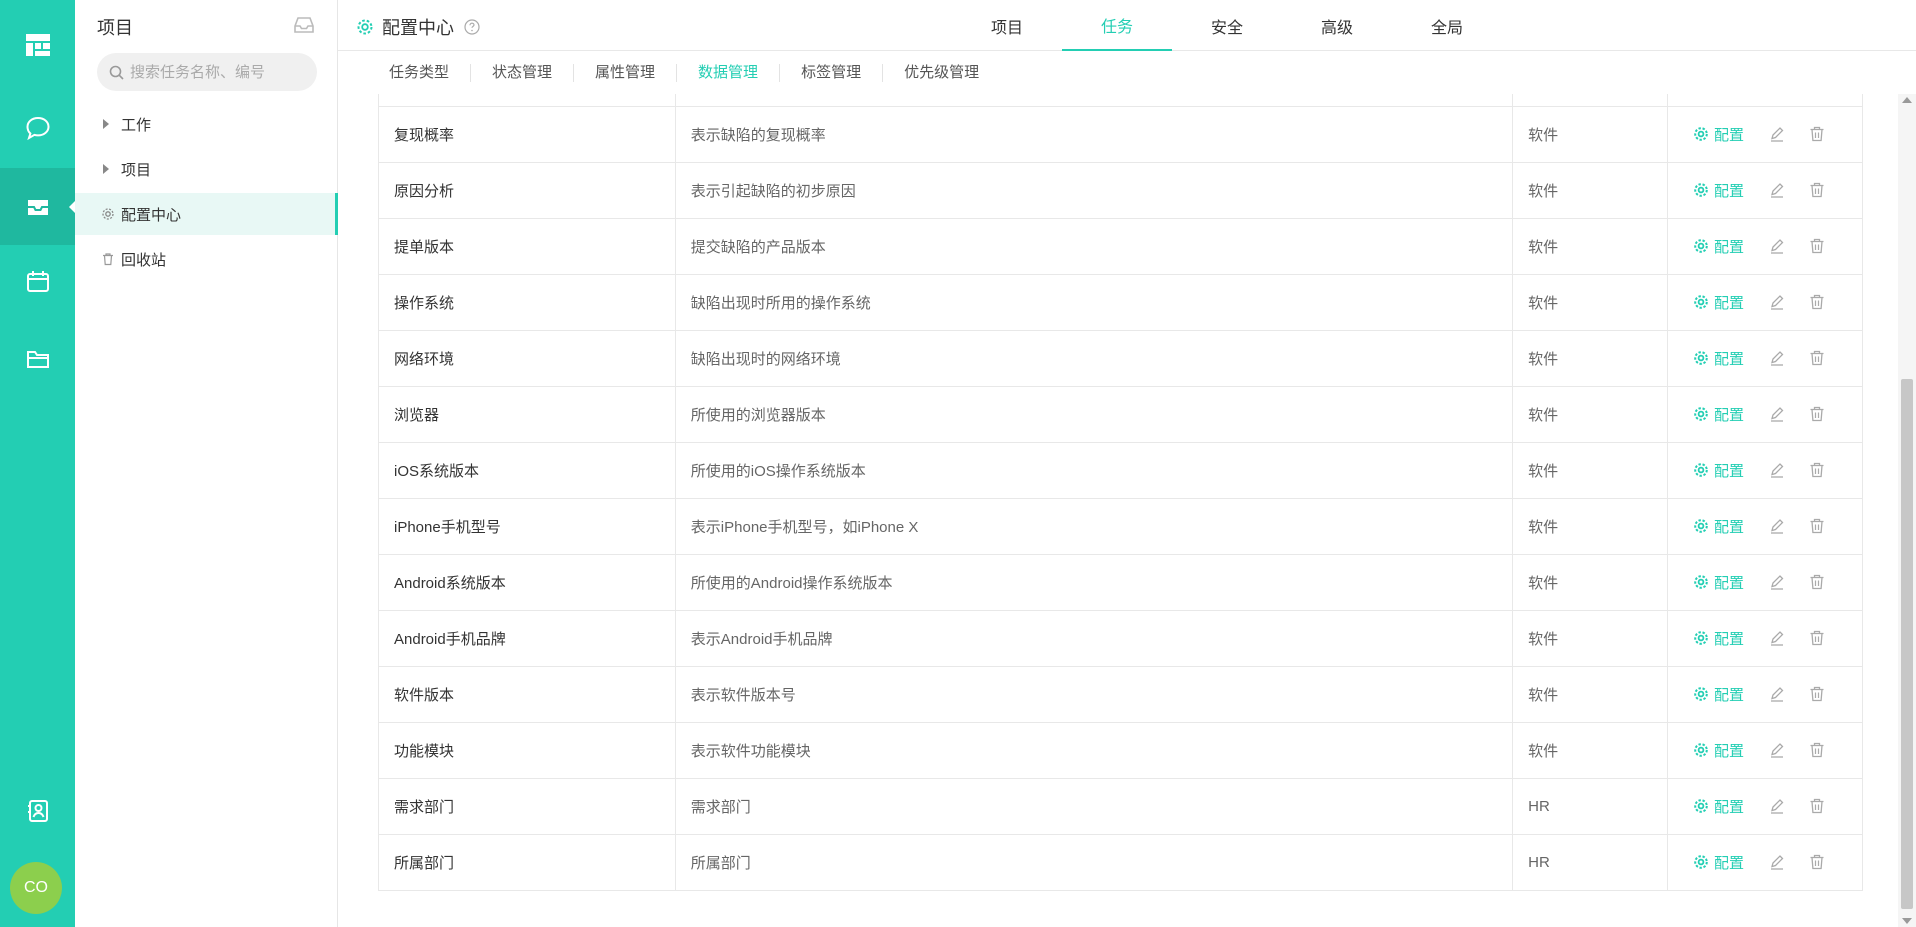 The height and width of the screenshot is (927, 1916). I want to click on sidebar-item-config-center: 配置中心, so click(206, 214).